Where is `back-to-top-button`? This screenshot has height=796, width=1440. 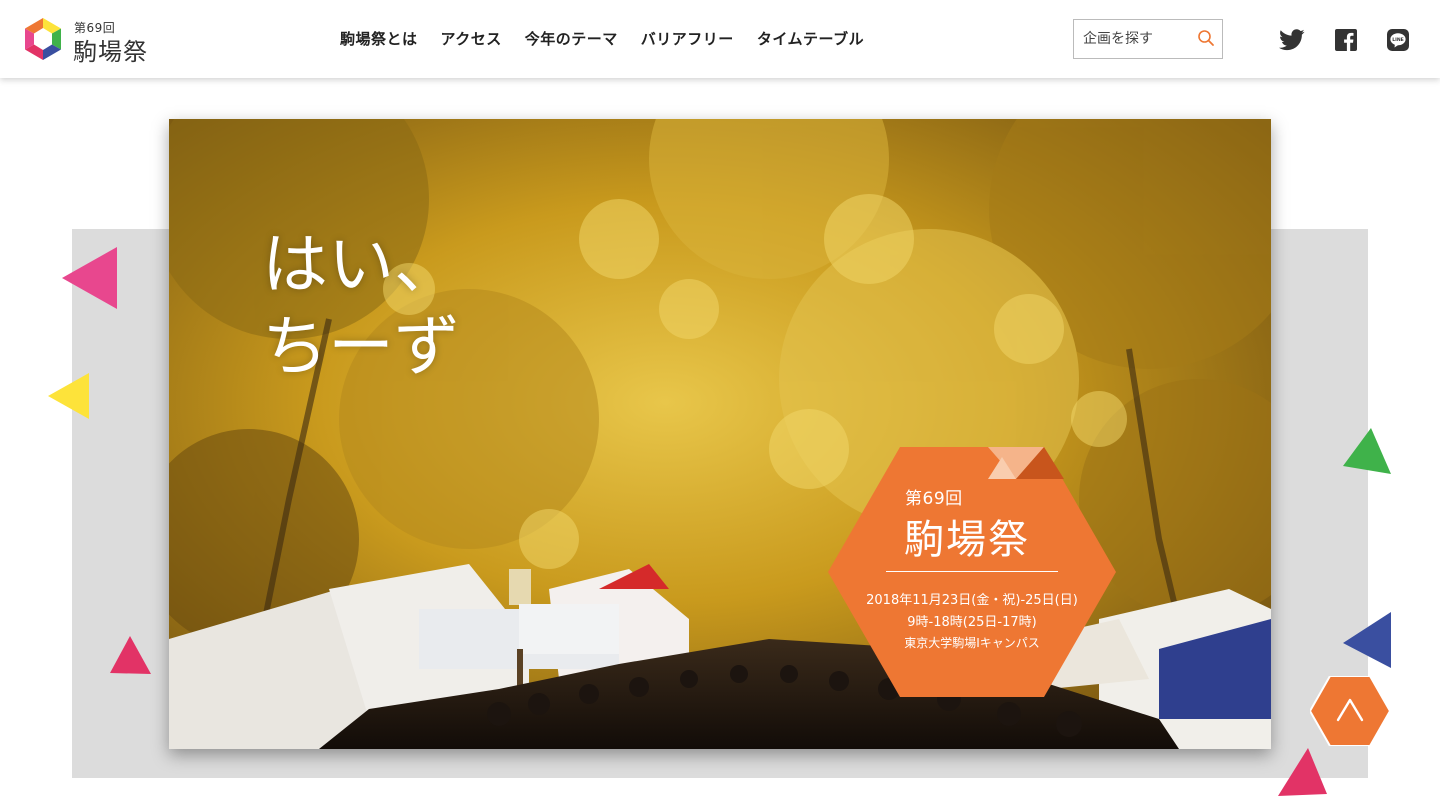 back-to-top-button is located at coordinates (1350, 711).